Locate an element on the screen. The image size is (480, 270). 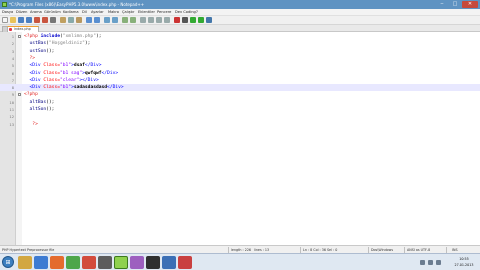
code-token: include is located at coordinates (50, 36).